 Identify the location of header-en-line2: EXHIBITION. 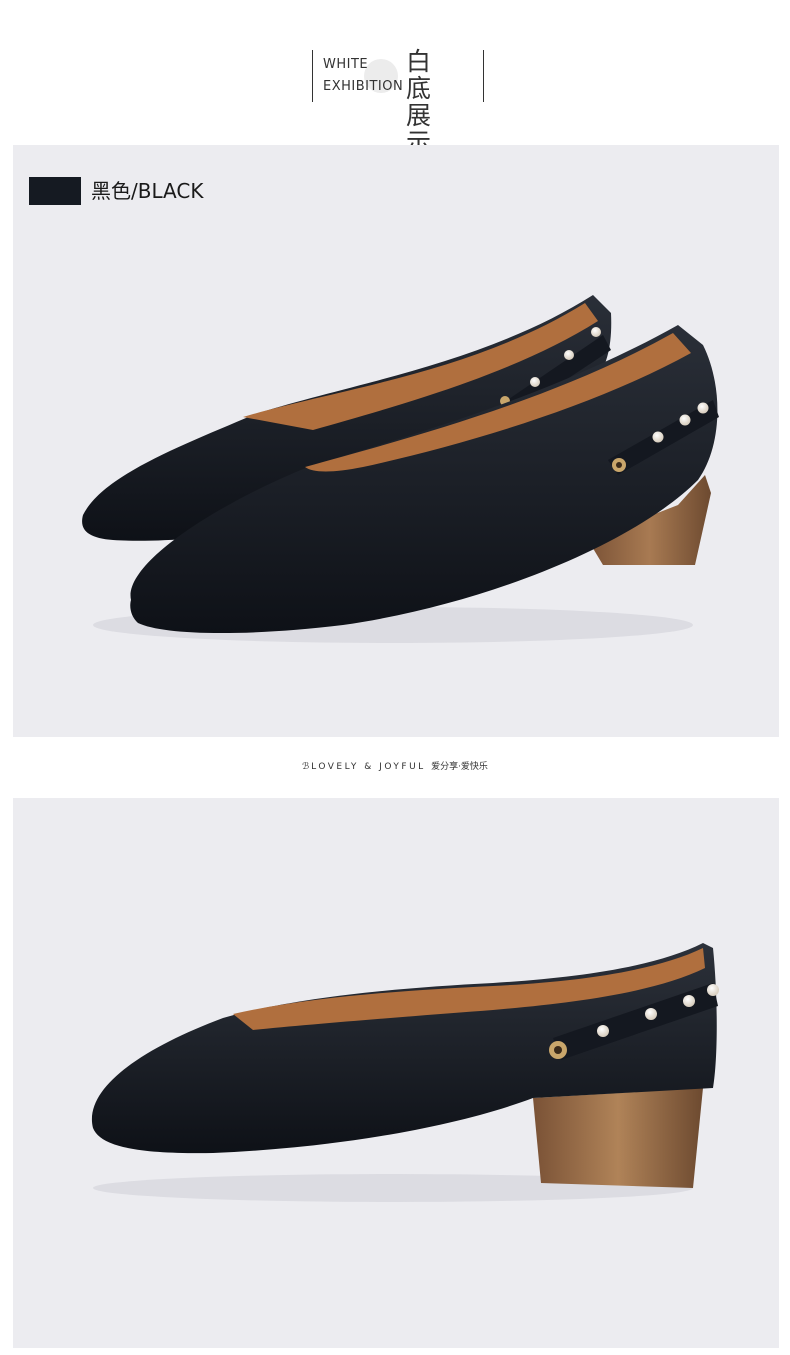
(363, 86).